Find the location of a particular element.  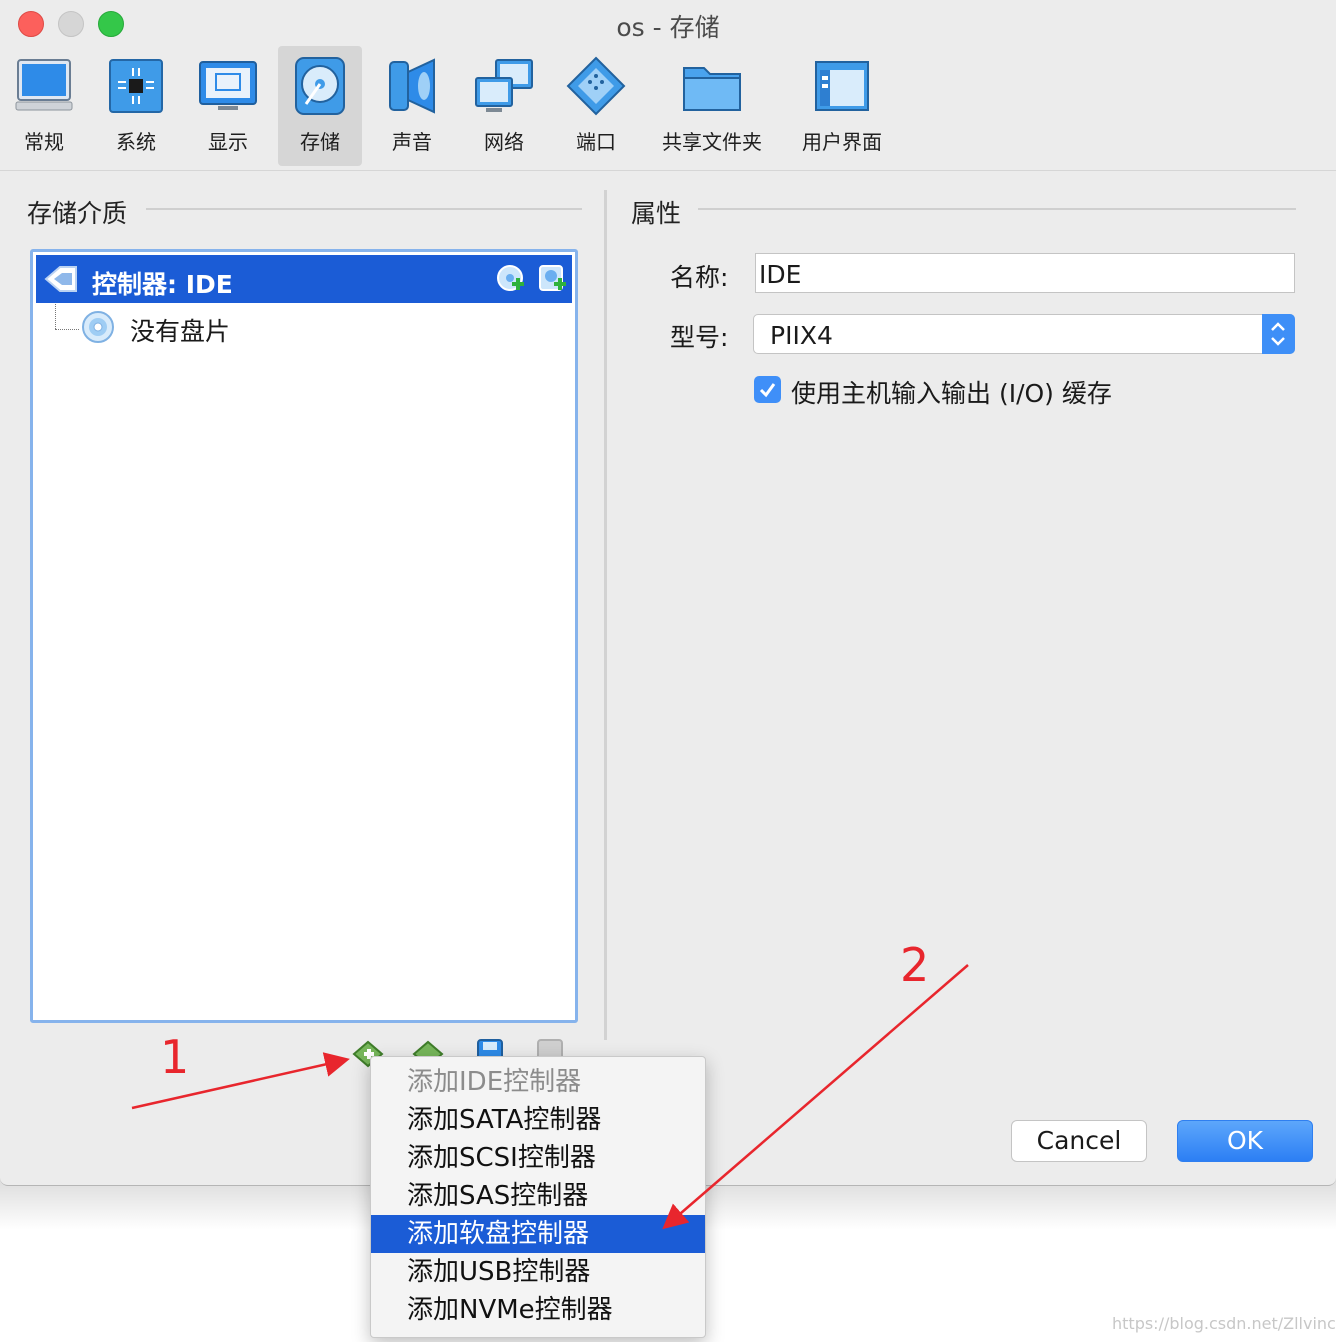

toolbar-label: 用户界面 is located at coordinates (842, 142).